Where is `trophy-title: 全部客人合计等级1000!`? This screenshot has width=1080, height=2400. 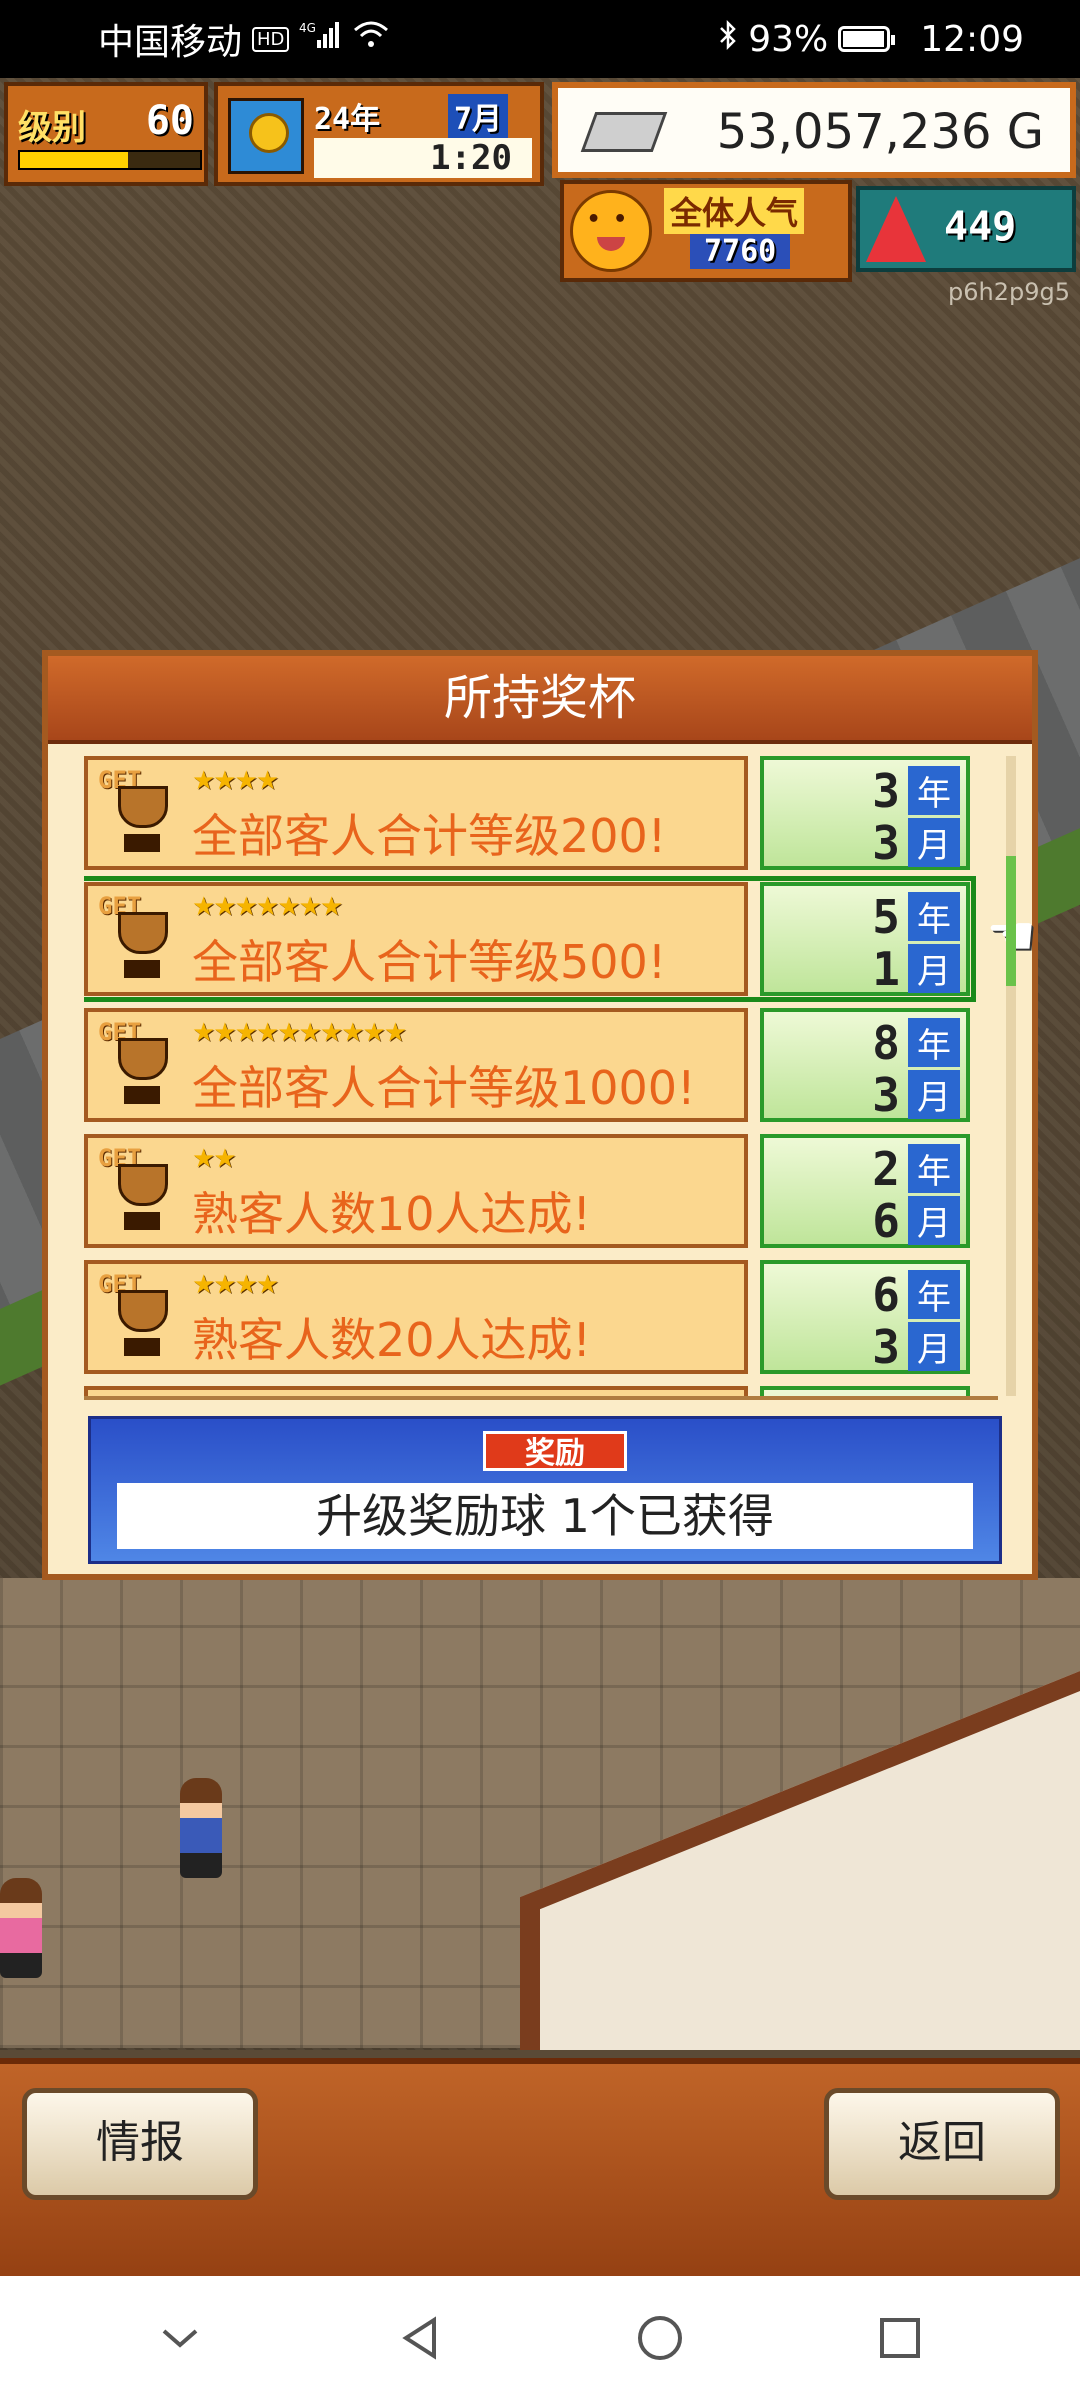 trophy-title: 全部客人合计等级1000! is located at coordinates (444, 1088).